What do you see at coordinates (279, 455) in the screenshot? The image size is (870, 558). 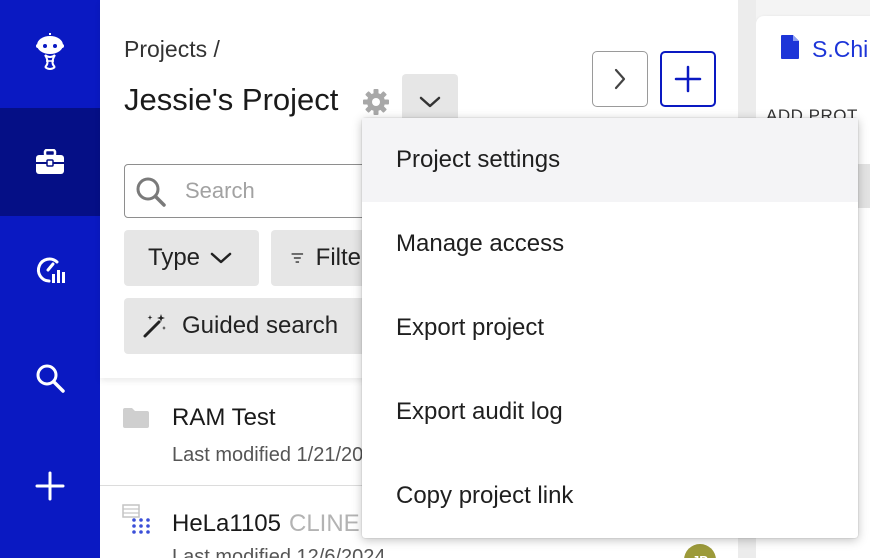 I see `item-modified: Last modified 1/21/2025` at bounding box center [279, 455].